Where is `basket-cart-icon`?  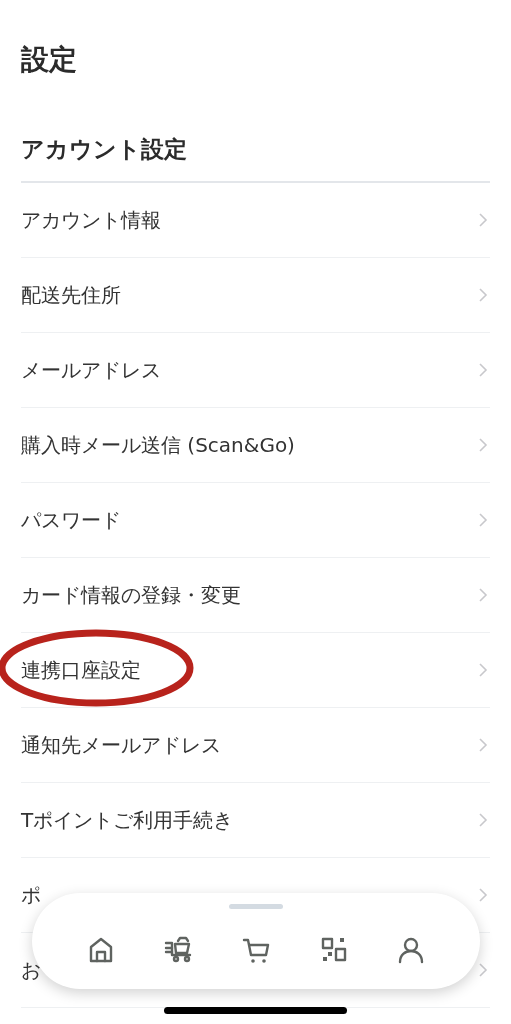 basket-cart-icon is located at coordinates (178, 950).